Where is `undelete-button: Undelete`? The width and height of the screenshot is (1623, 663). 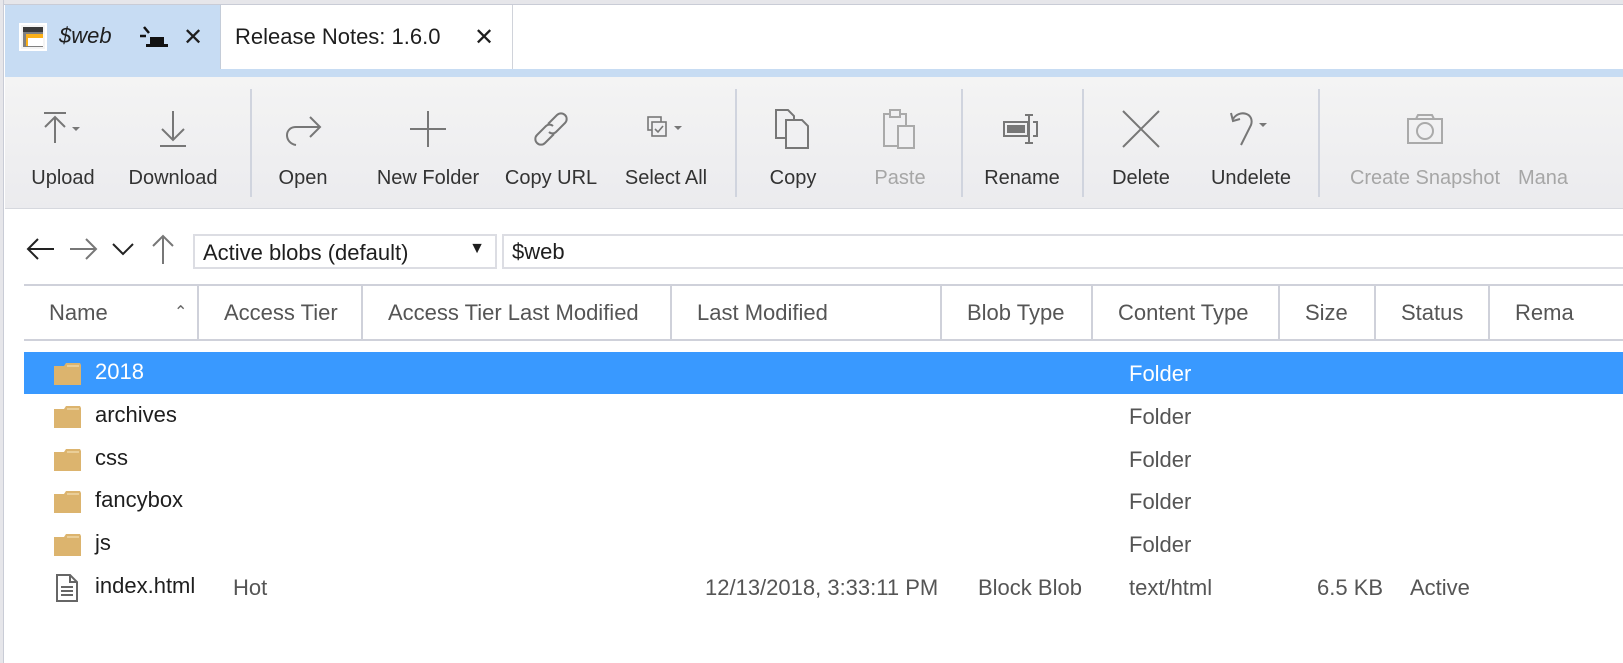 undelete-button: Undelete is located at coordinates (1251, 143).